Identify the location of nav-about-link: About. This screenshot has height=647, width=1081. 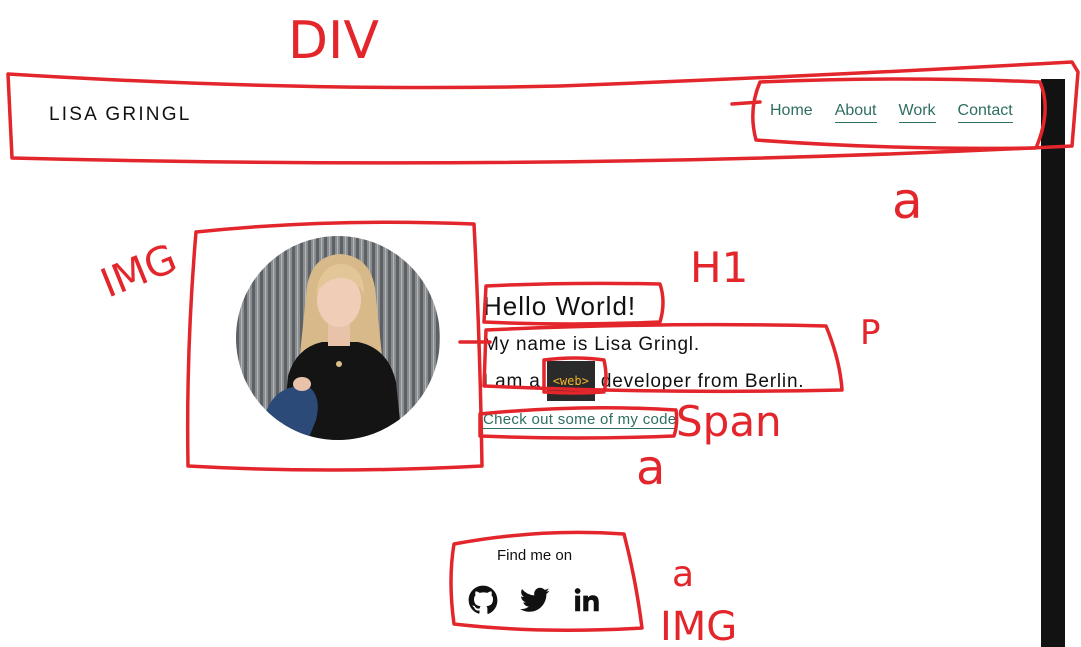
(855, 112).